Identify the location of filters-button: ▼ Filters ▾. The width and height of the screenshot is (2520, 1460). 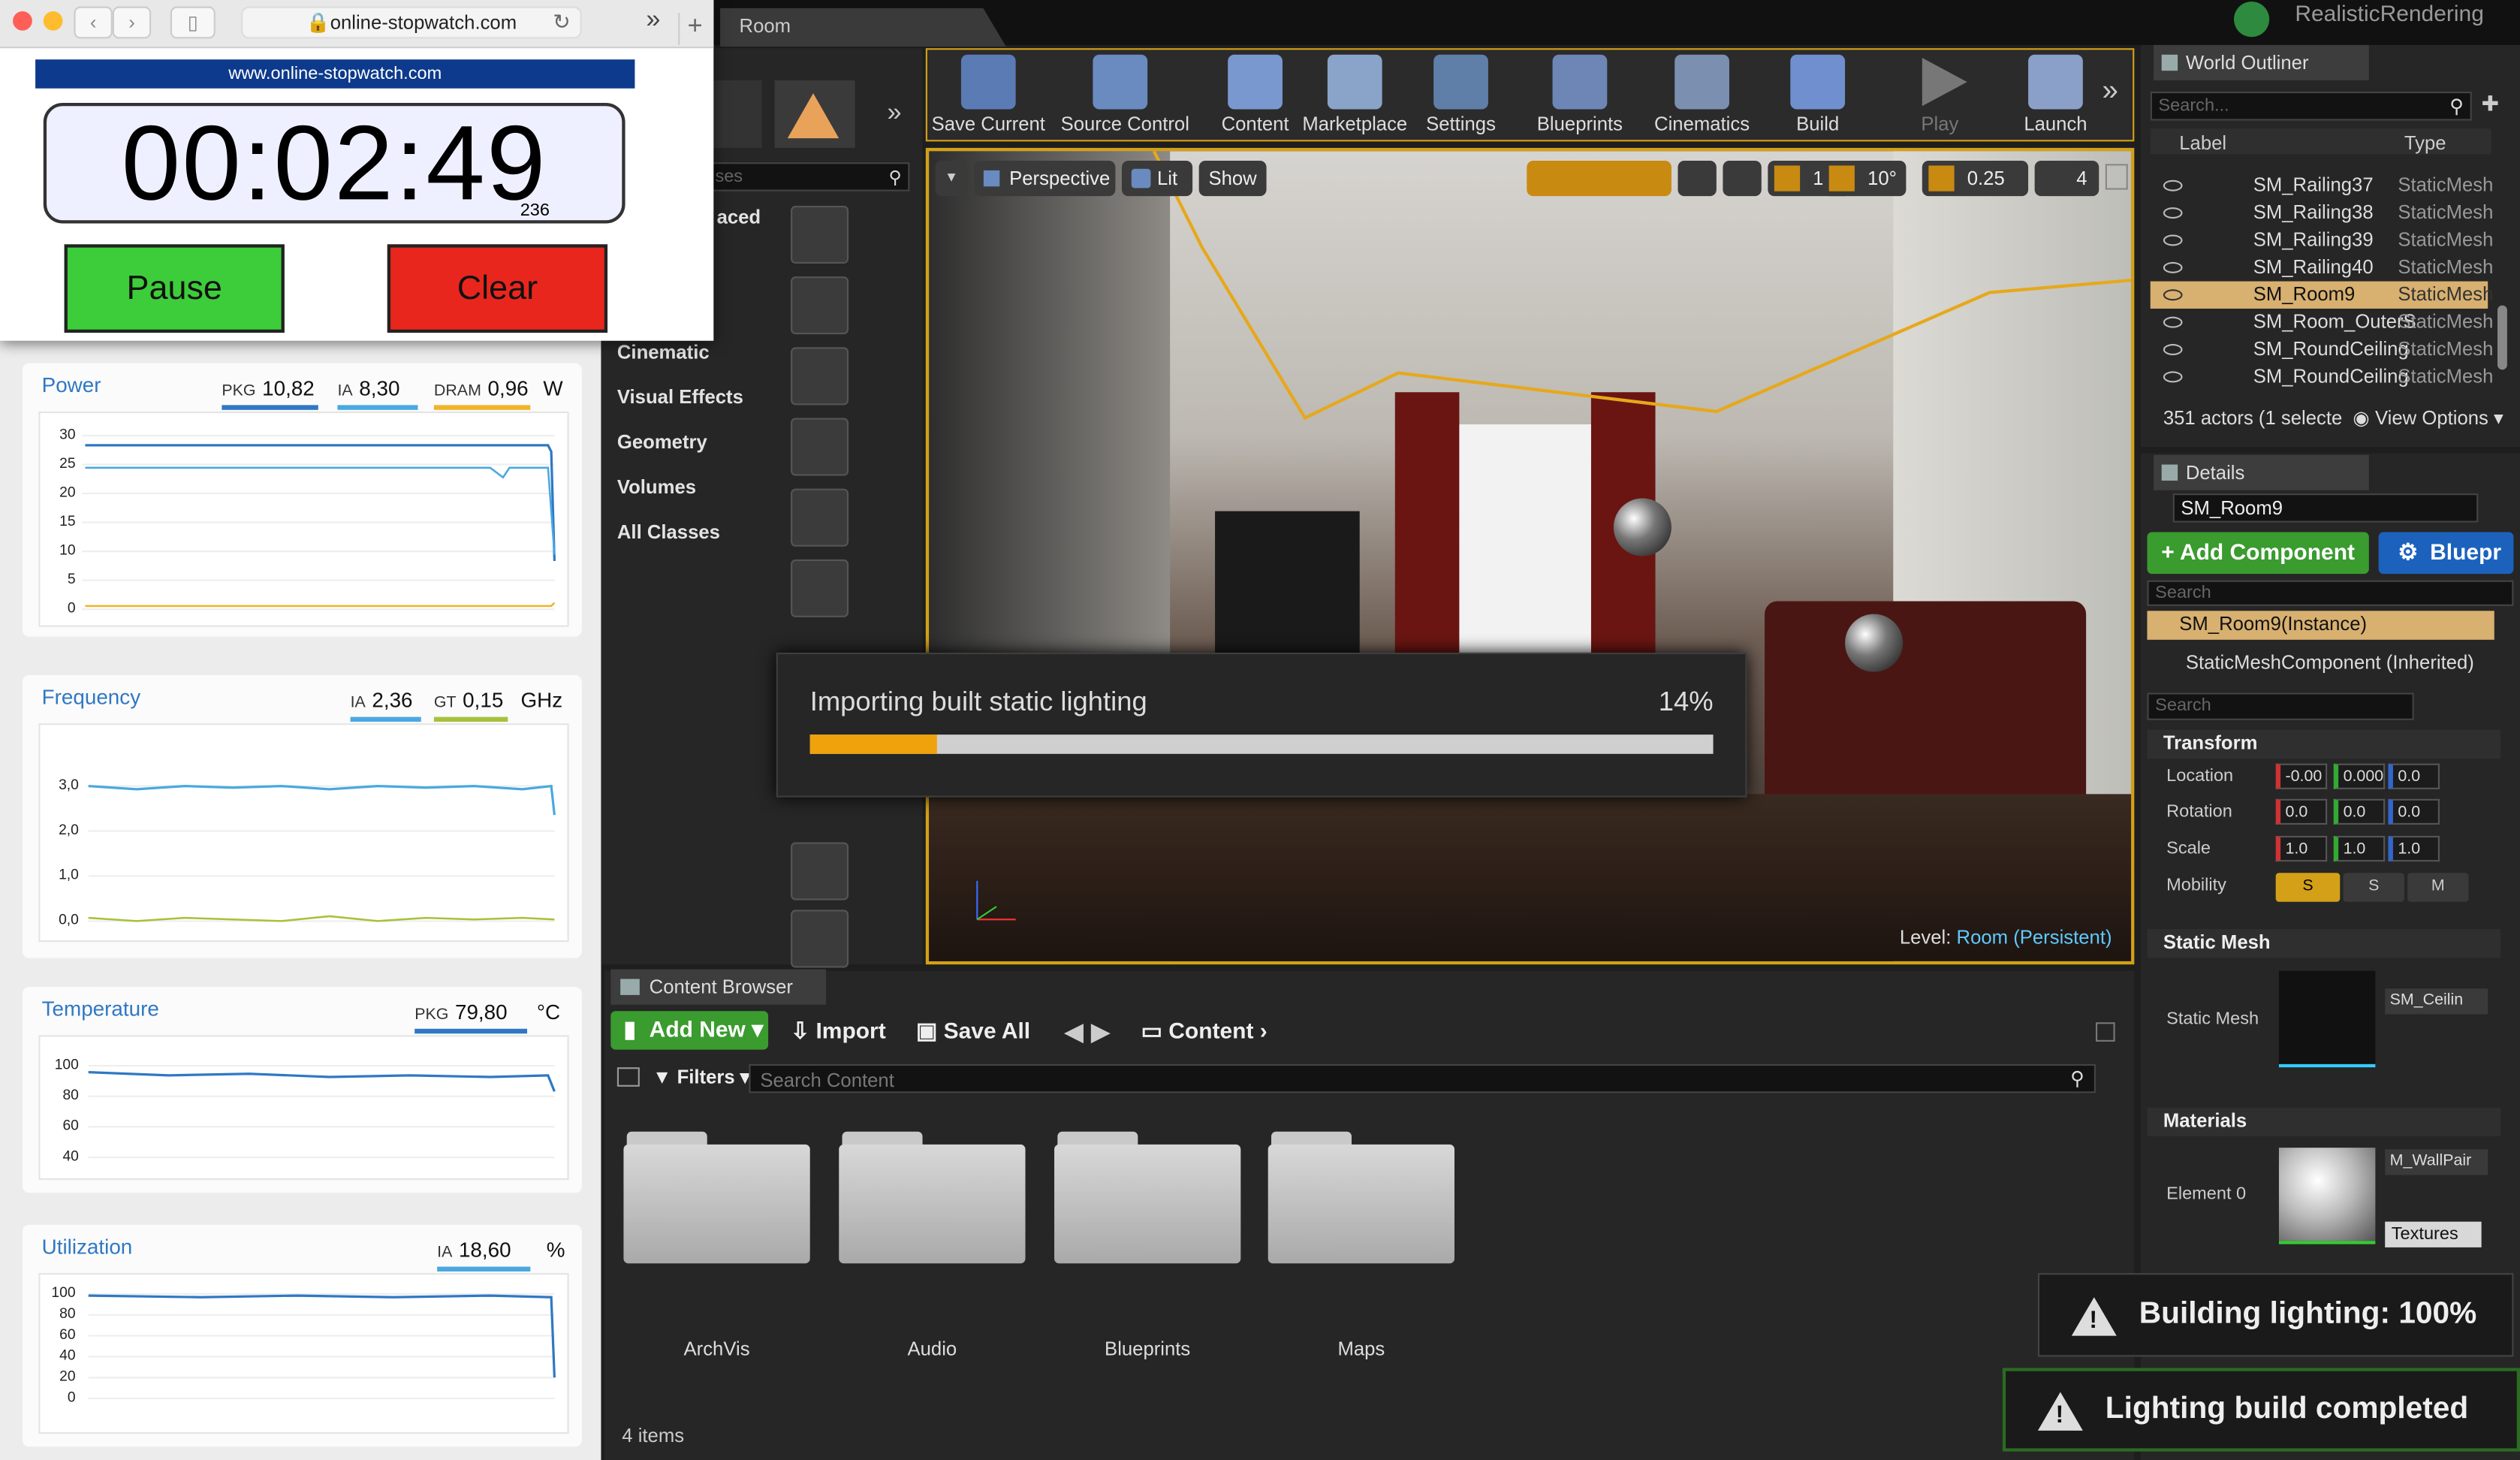
(701, 1077).